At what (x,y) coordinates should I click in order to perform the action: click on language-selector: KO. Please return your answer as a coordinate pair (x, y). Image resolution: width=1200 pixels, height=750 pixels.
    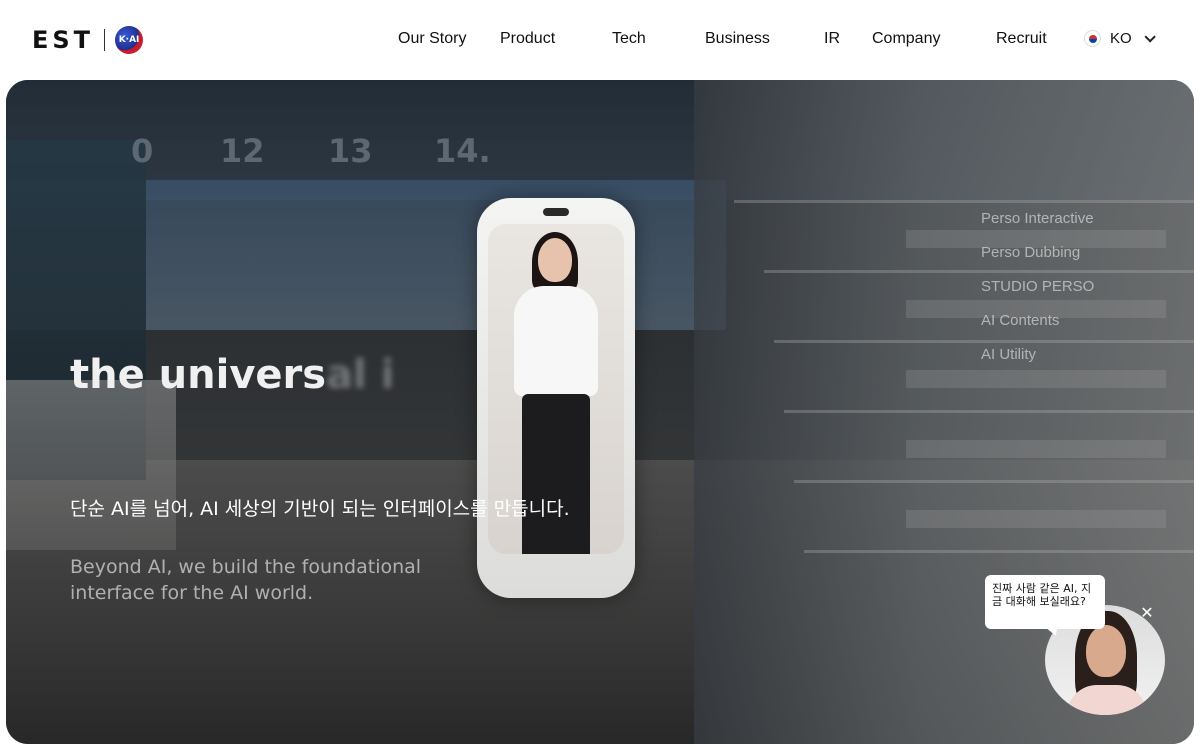
    Looking at the image, I should click on (1120, 38).